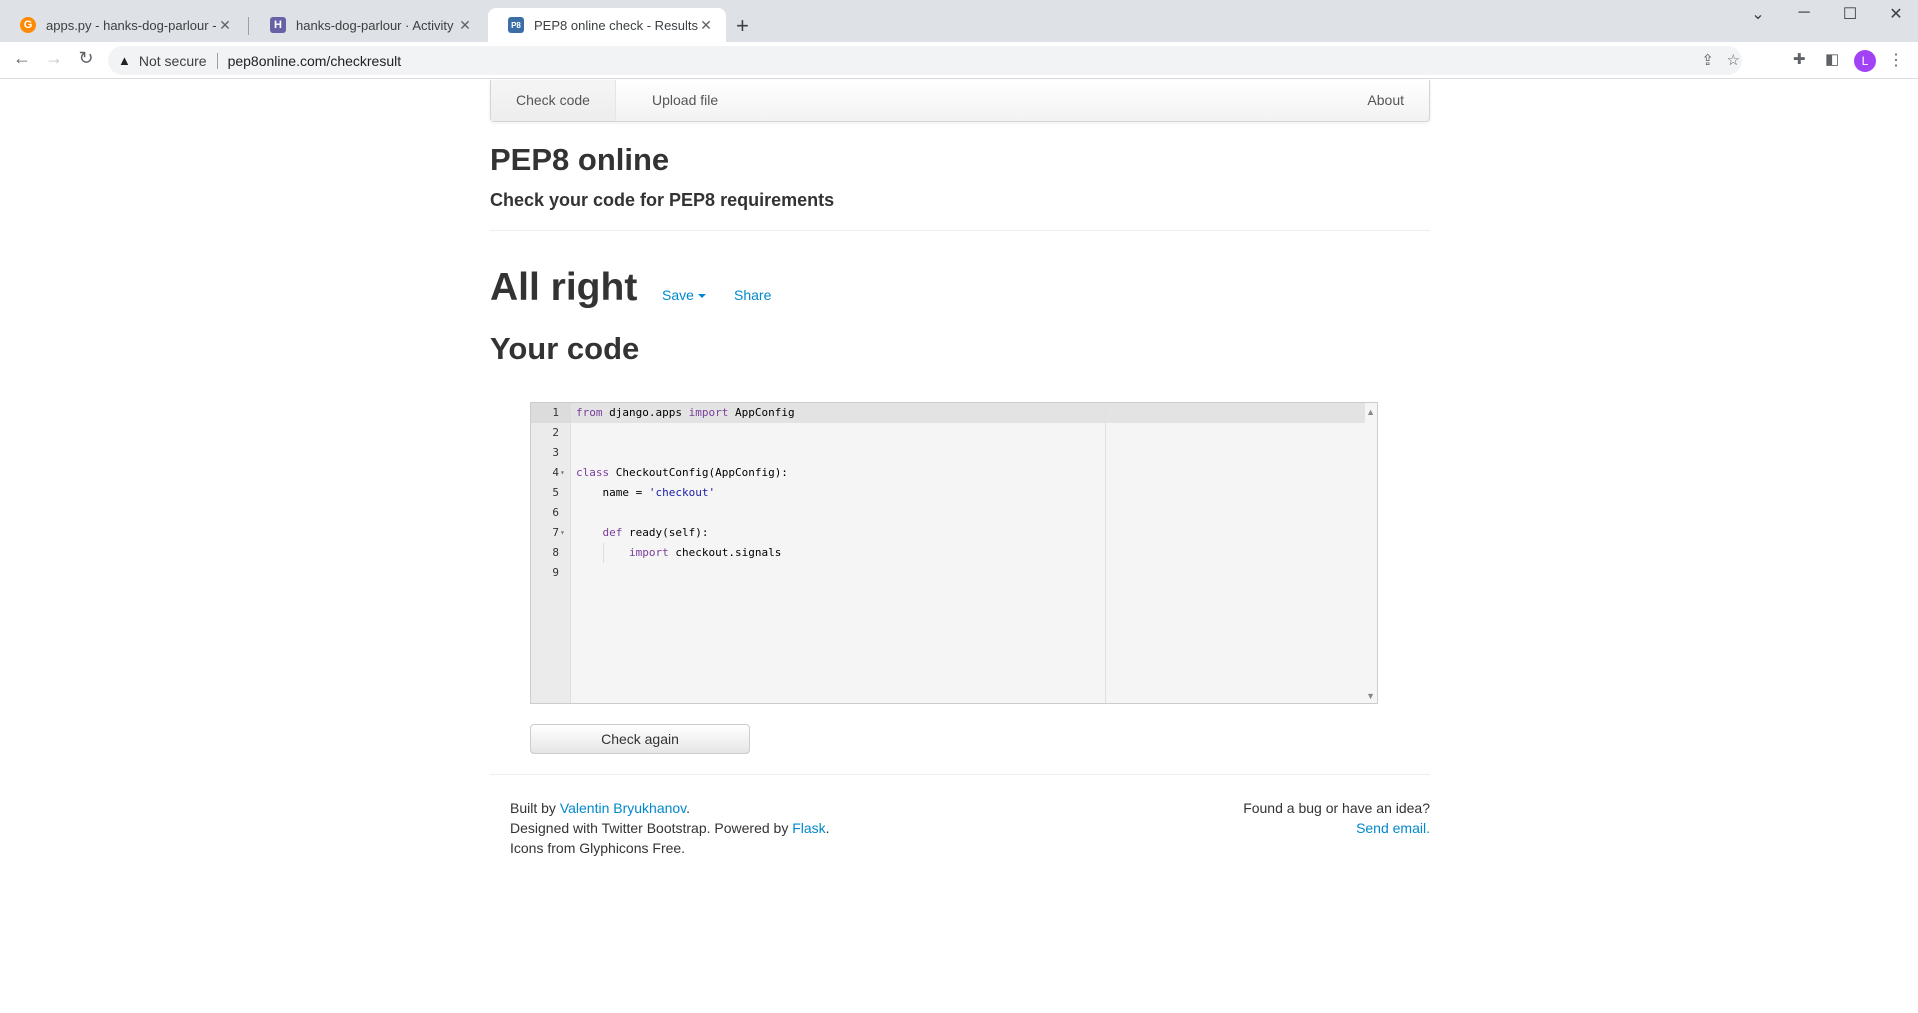 Image resolution: width=1918 pixels, height=1013 pixels. I want to click on line-number: 9, so click(555, 572).